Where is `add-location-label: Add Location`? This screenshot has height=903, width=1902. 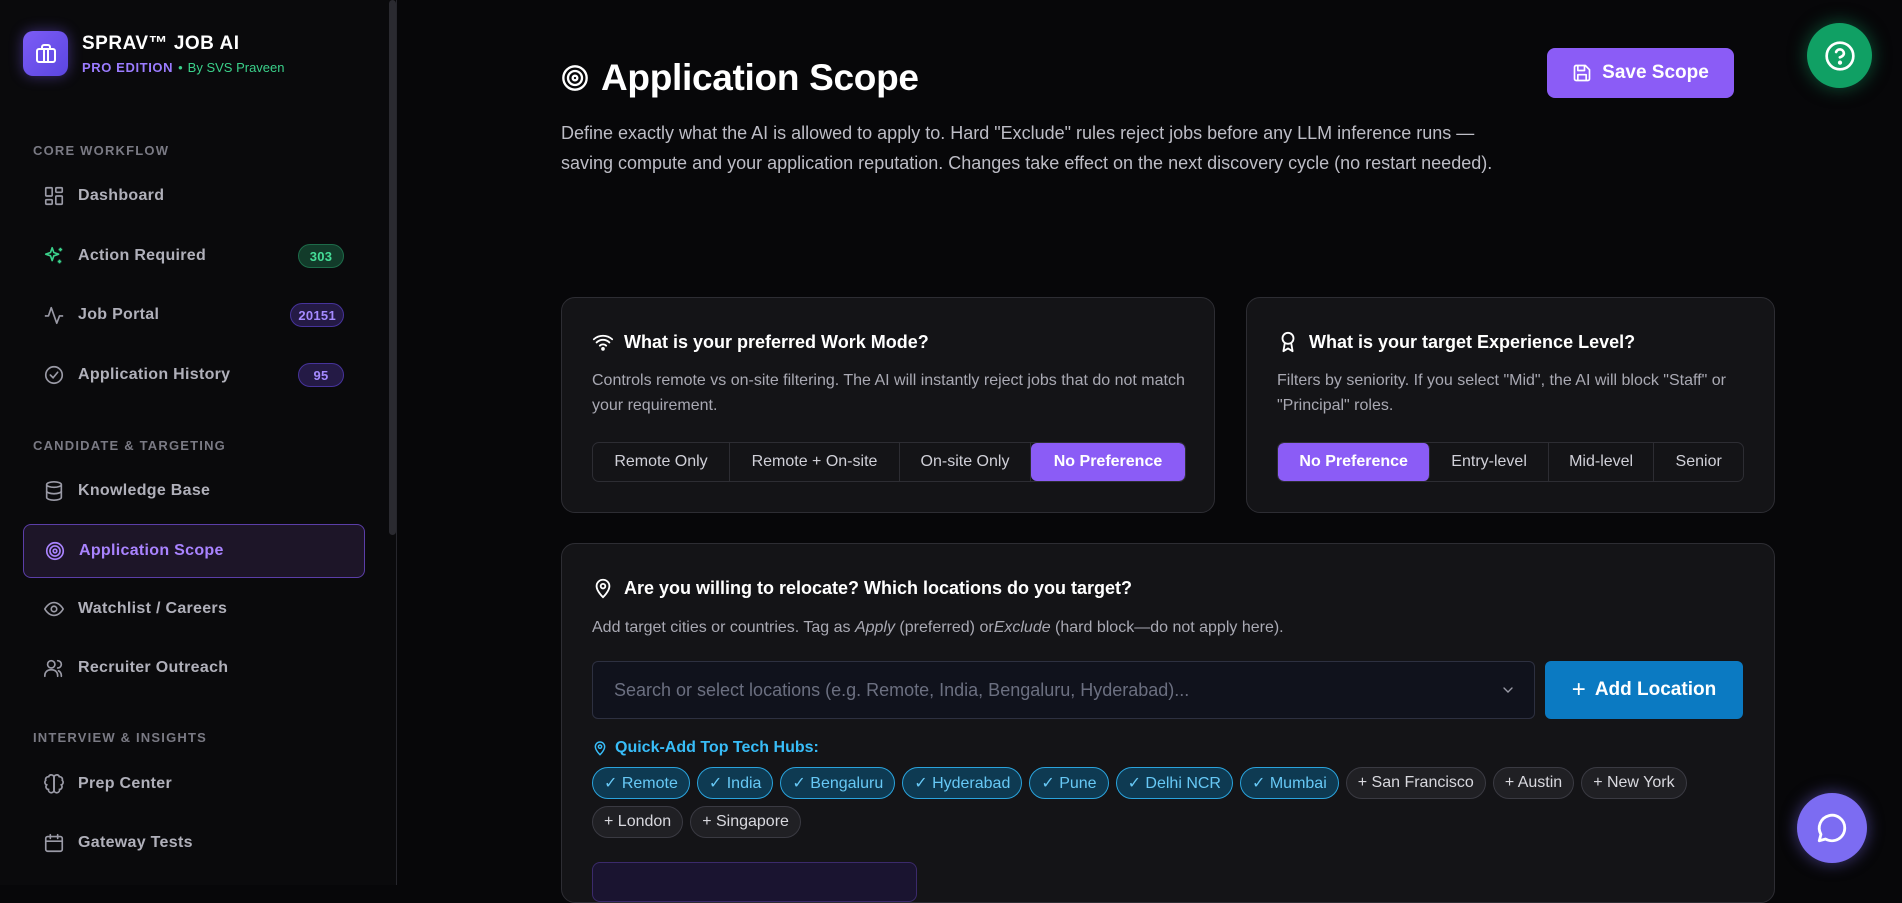 add-location-label: Add Location is located at coordinates (1655, 689).